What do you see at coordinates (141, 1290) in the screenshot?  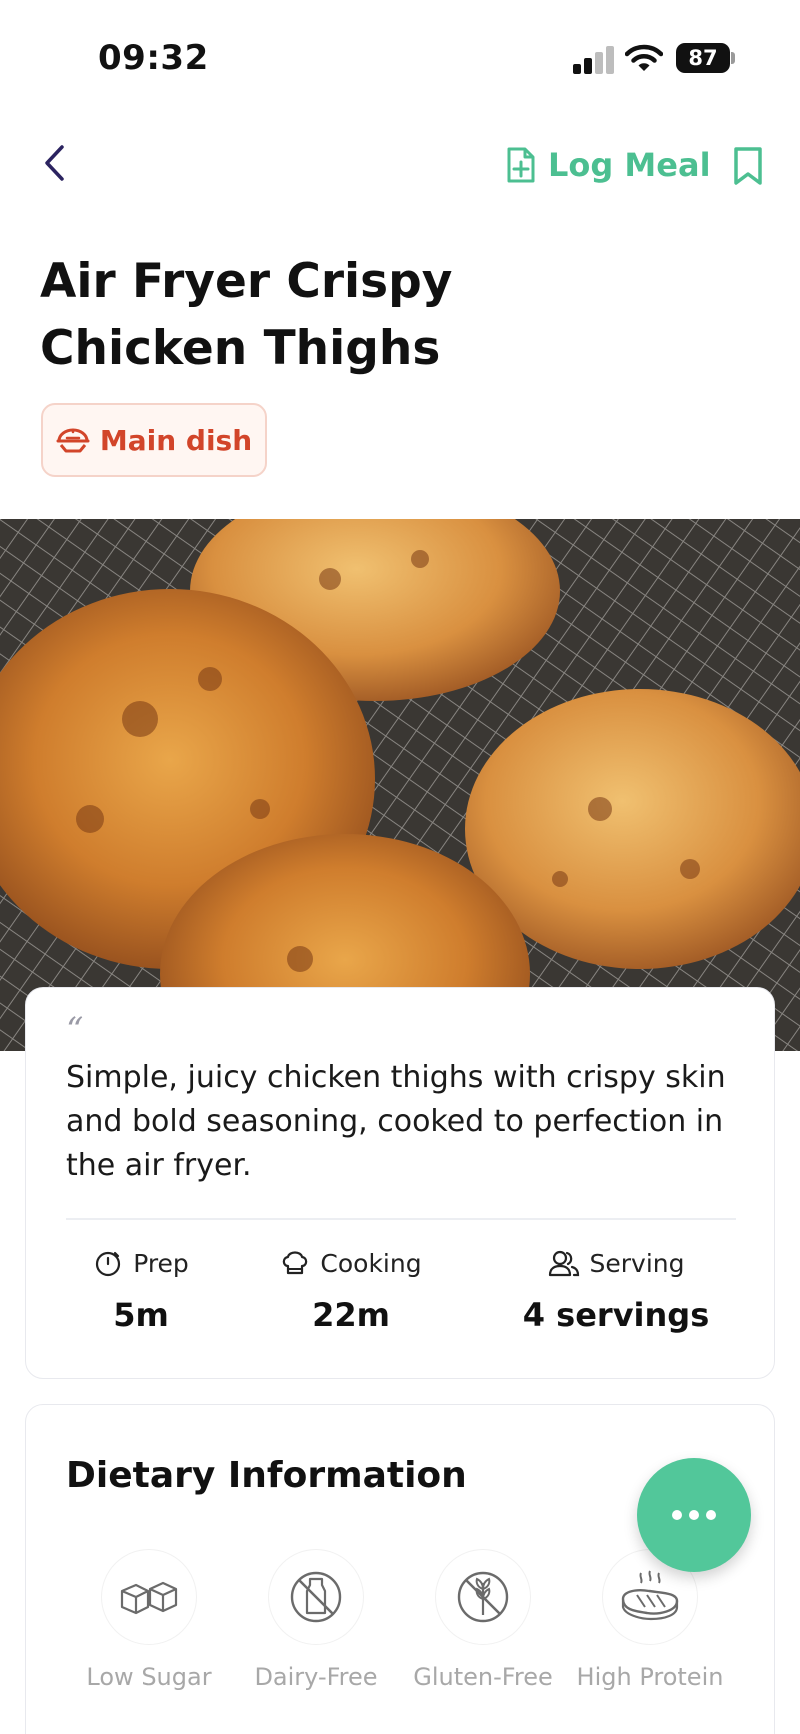 I see `stat-prep: Prep 5m` at bounding box center [141, 1290].